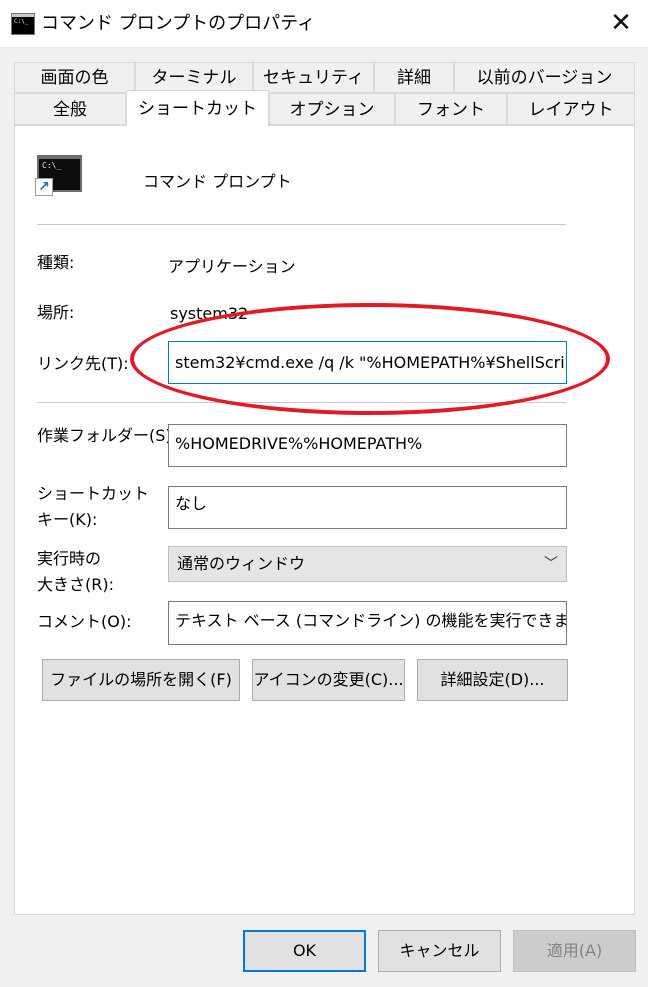  Describe the element at coordinates (84, 621) in the screenshot. I see `comment-label: コメント(O):` at that location.